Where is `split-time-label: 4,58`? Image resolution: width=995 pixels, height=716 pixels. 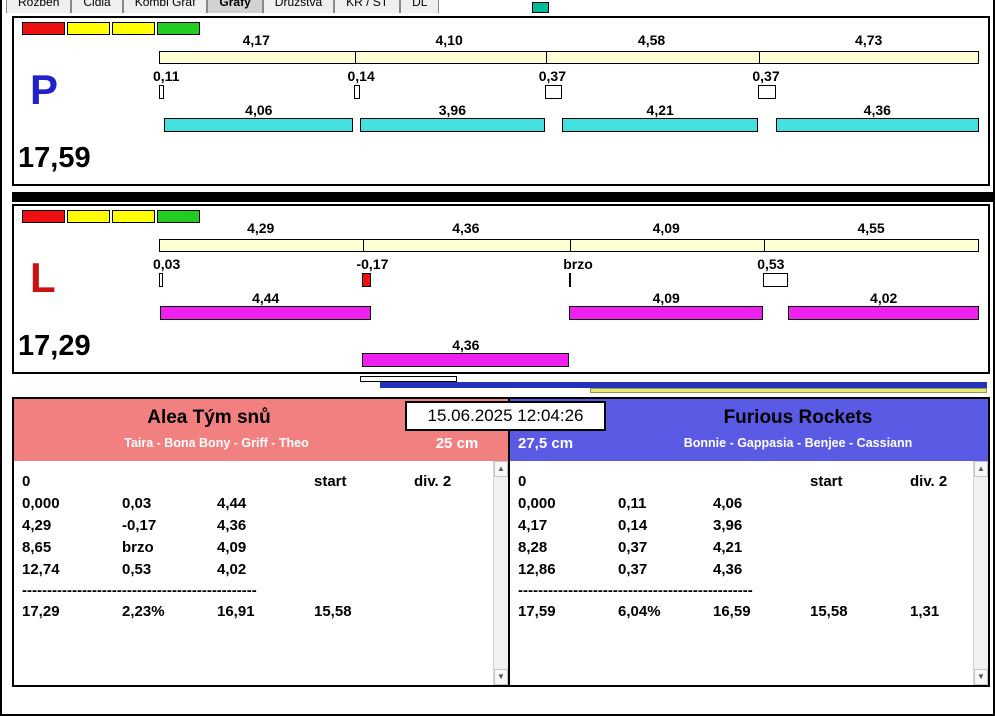 split-time-label: 4,58 is located at coordinates (651, 40).